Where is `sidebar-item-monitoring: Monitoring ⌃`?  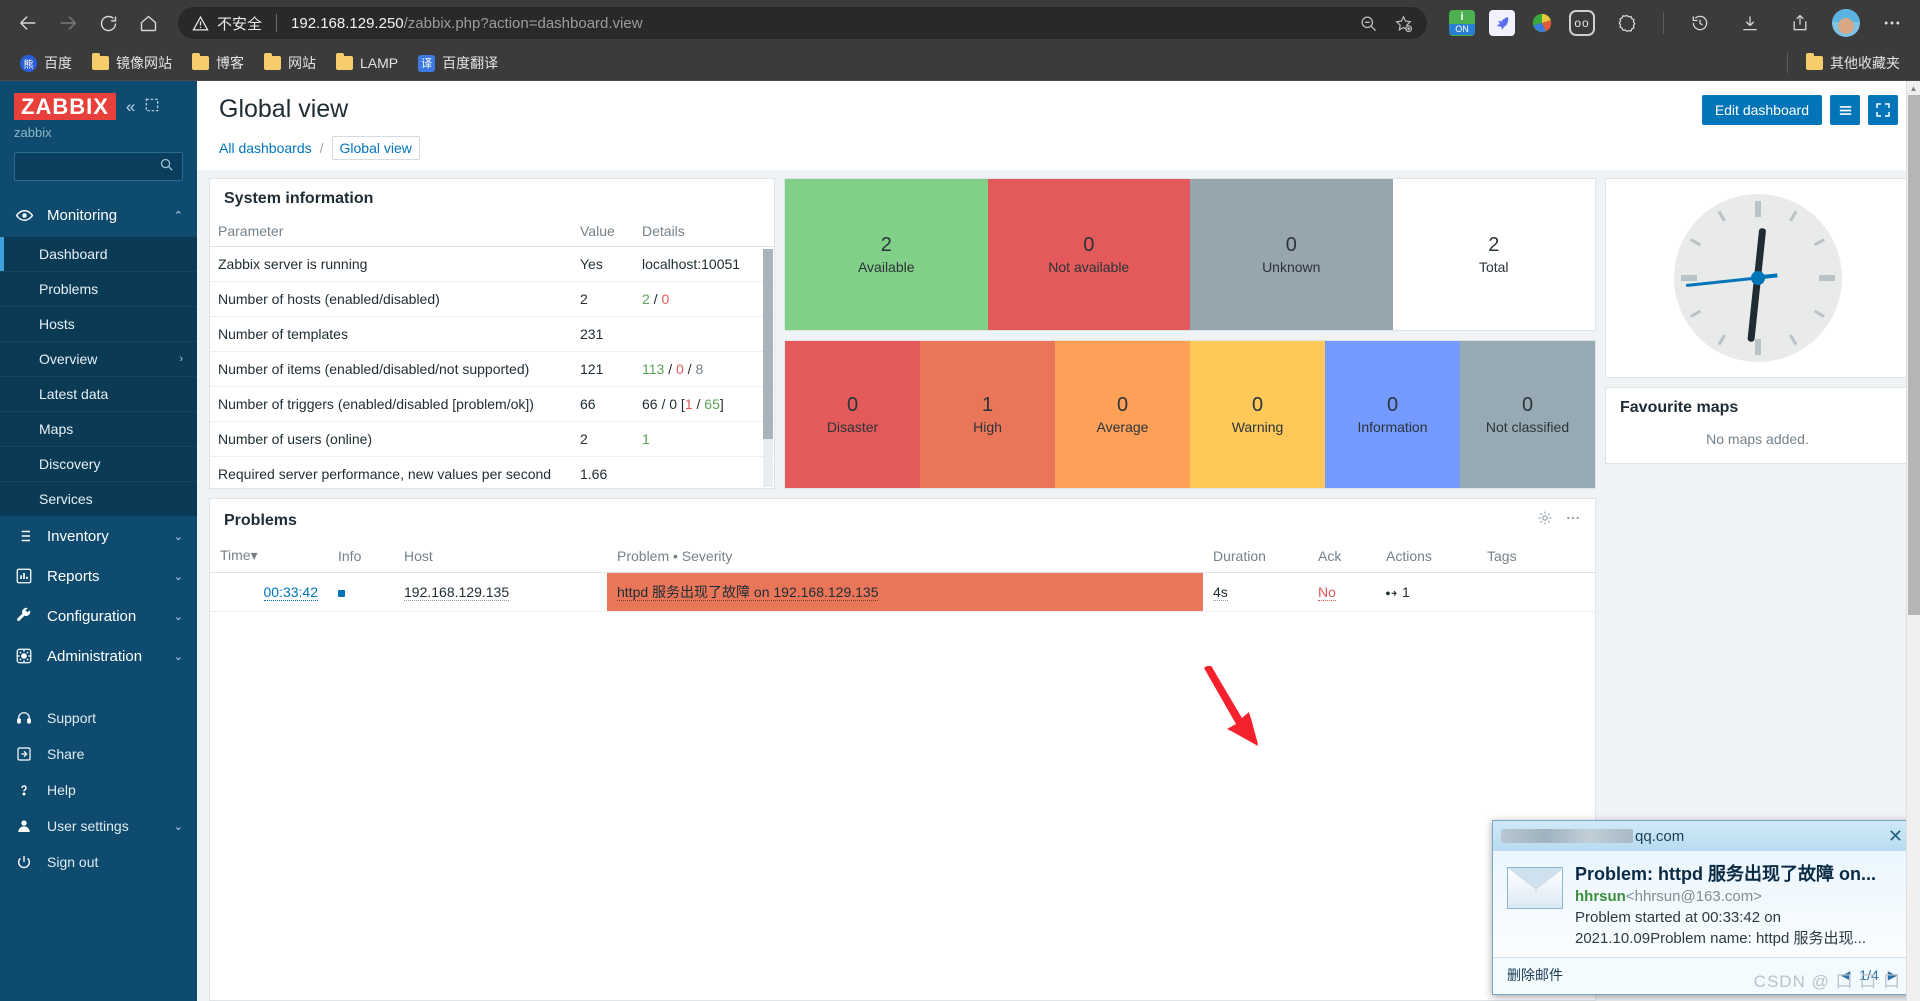
sidebar-item-monitoring: Monitoring ⌃ is located at coordinates (98, 215).